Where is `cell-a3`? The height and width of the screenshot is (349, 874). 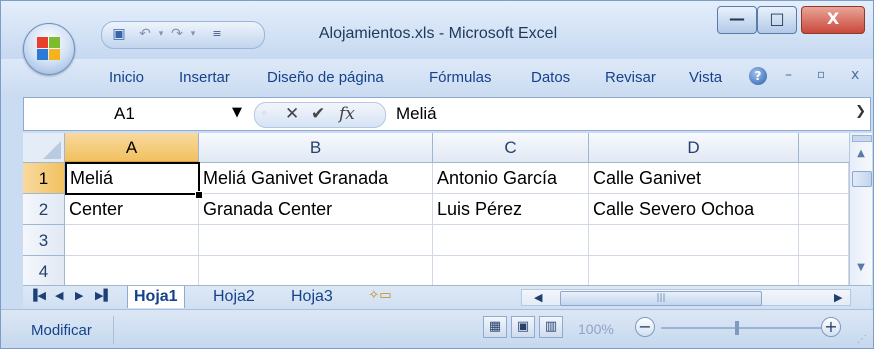
cell-a3 is located at coordinates (132, 240).